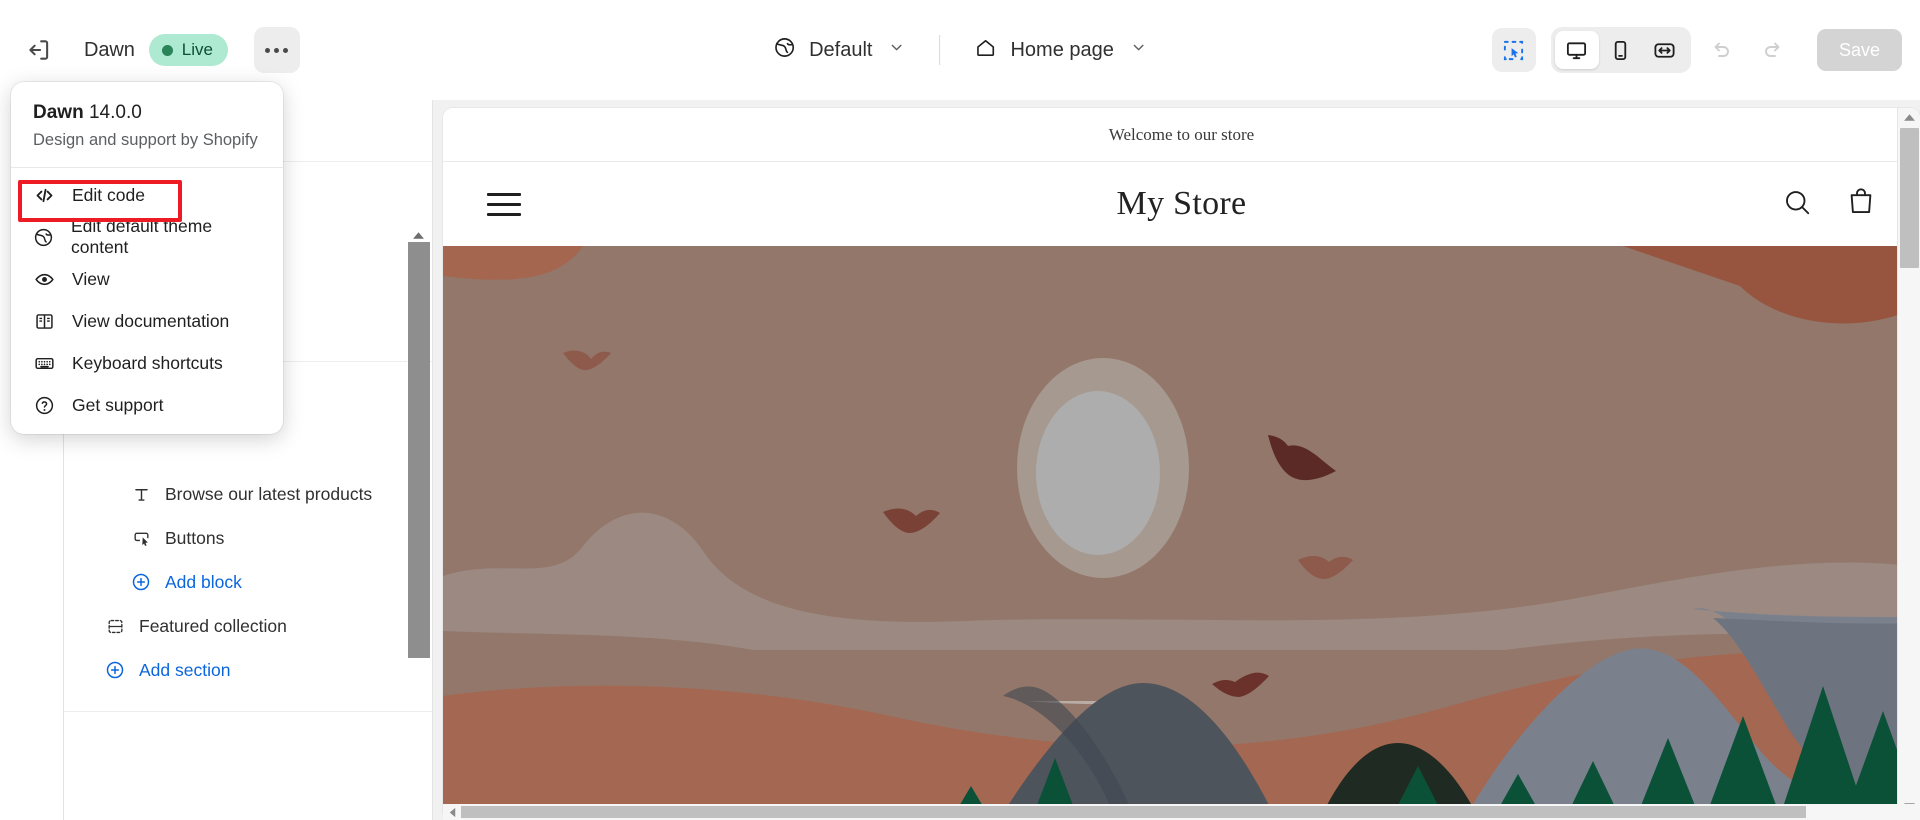 This screenshot has height=820, width=1920. What do you see at coordinates (115, 112) in the screenshot?
I see `popover-theme-version: 14.0.0` at bounding box center [115, 112].